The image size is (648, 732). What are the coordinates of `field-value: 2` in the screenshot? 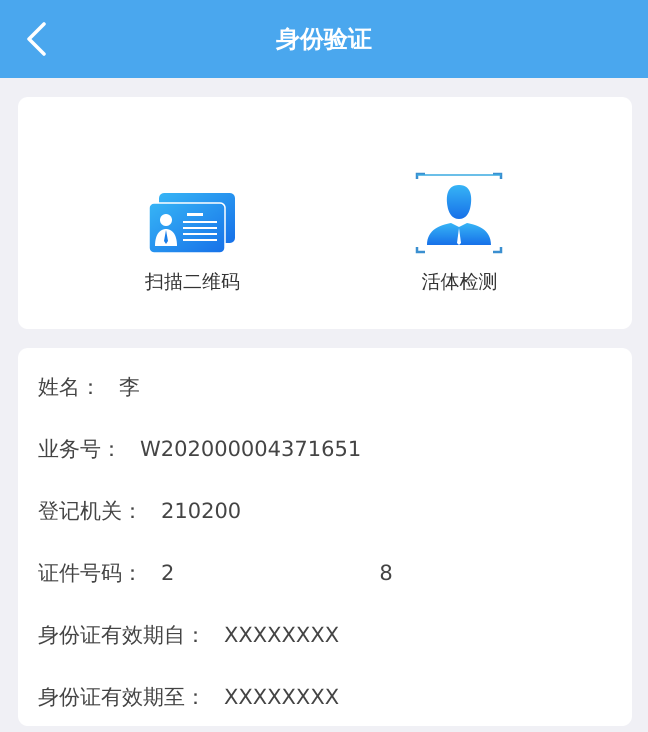 It's located at (167, 573).